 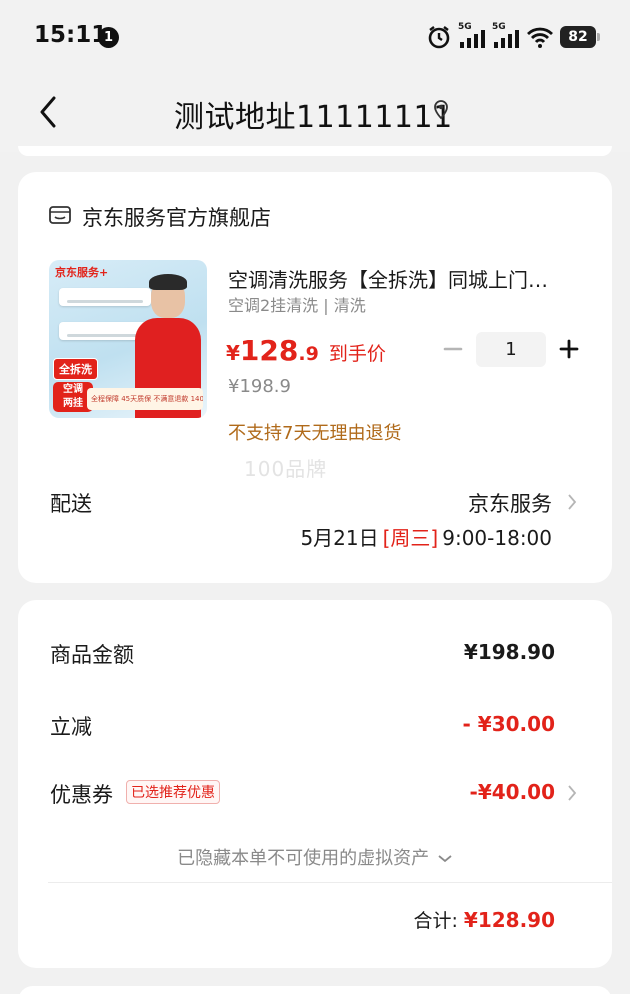 What do you see at coordinates (315, 38) in the screenshot?
I see `status-bar: 15:11 1 5G 5G 82` at bounding box center [315, 38].